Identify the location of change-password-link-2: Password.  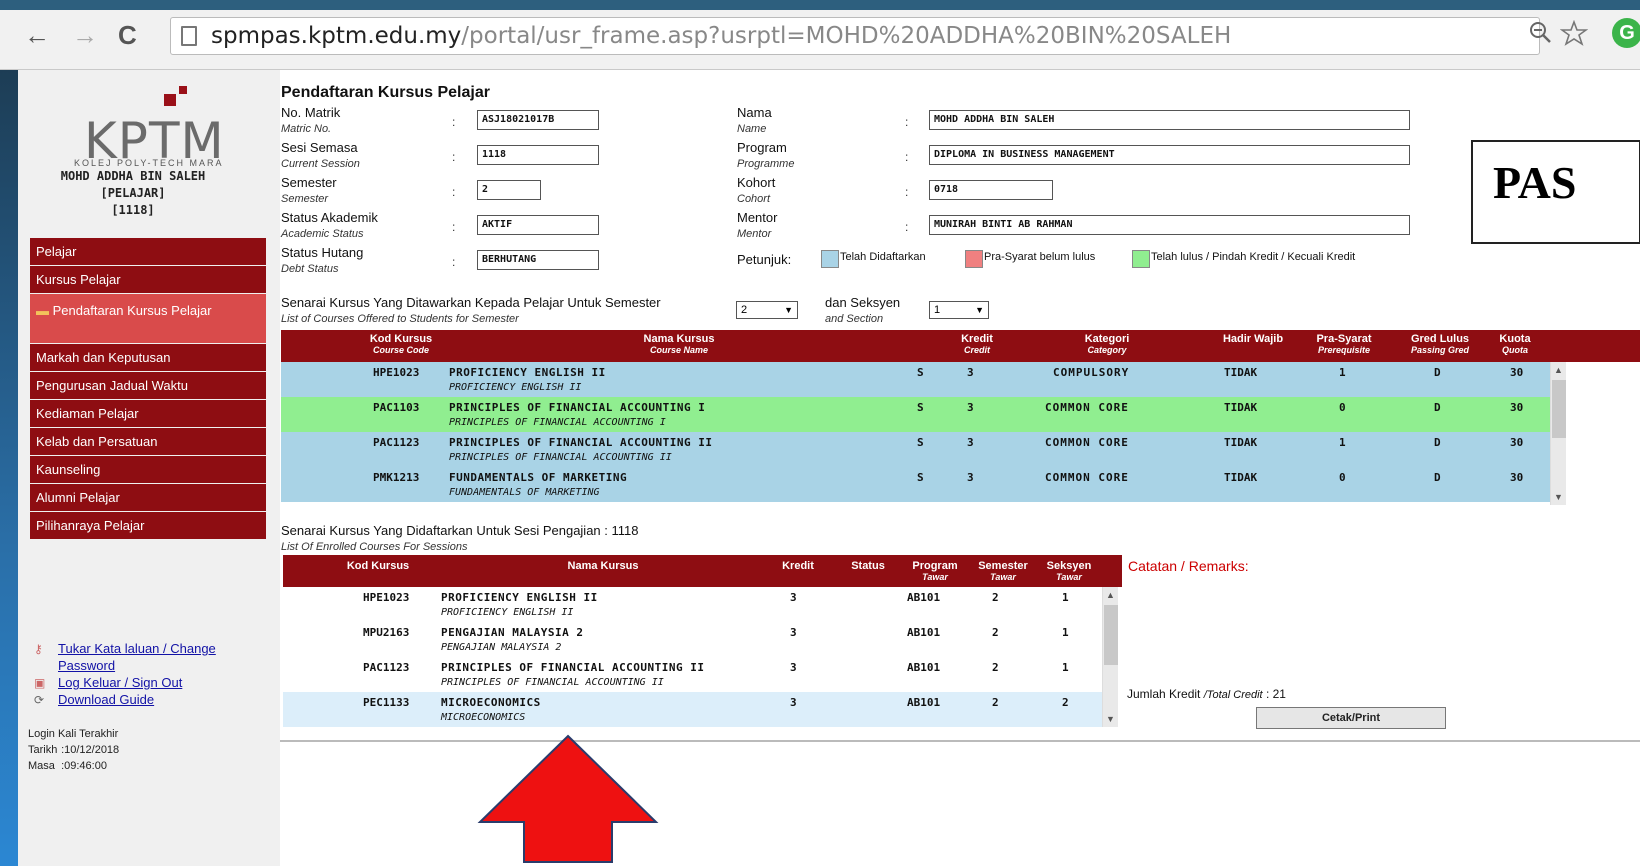
(86, 665).